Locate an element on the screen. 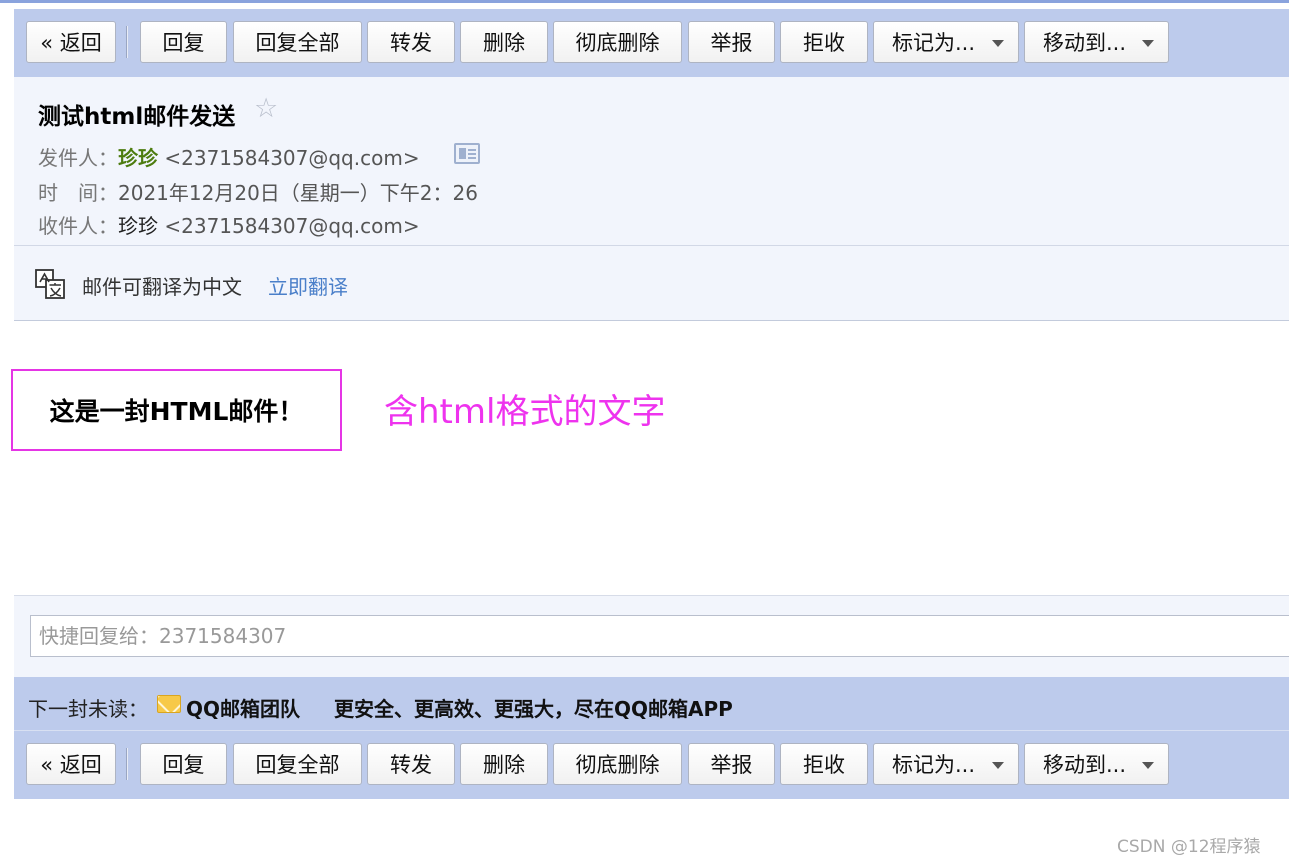  next-unread-label: 下一封未读： is located at coordinates (88, 709).